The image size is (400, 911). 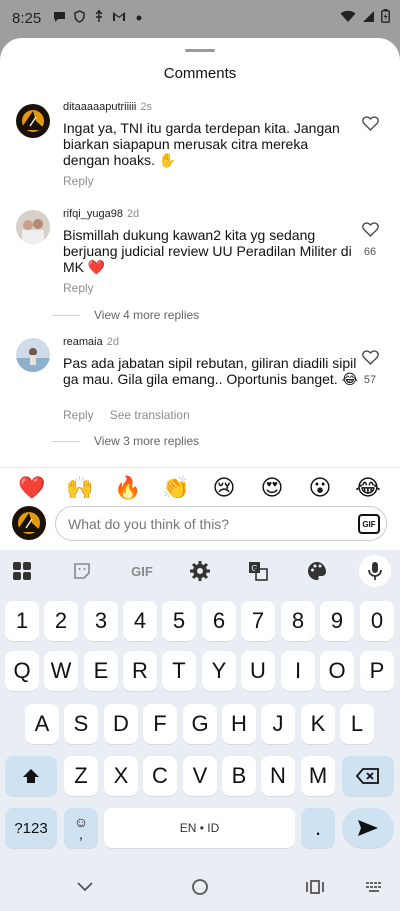 I want to click on backspace-icon, so click(x=368, y=776).